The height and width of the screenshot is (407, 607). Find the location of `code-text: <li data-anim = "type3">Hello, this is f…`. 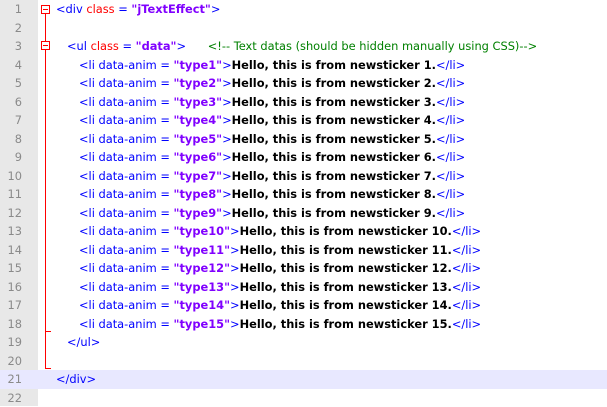

code-text: <li data-anim = "type3">Hello, this is f… is located at coordinates (272, 102).